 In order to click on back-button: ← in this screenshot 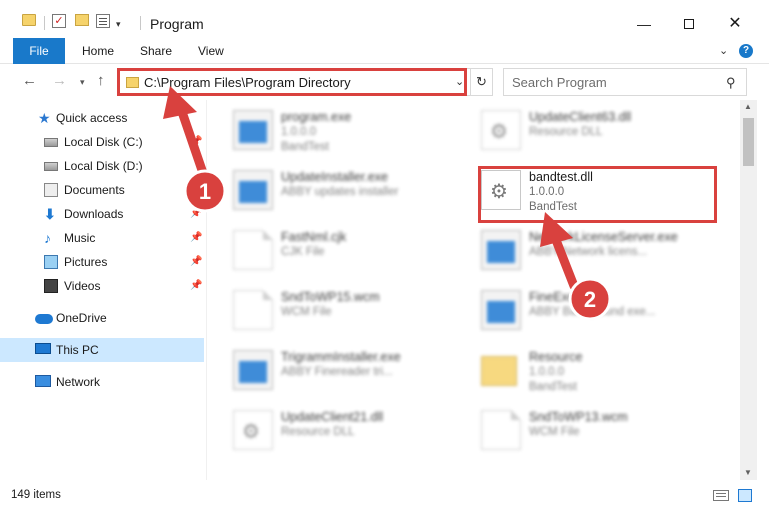, I will do `click(29, 80)`.